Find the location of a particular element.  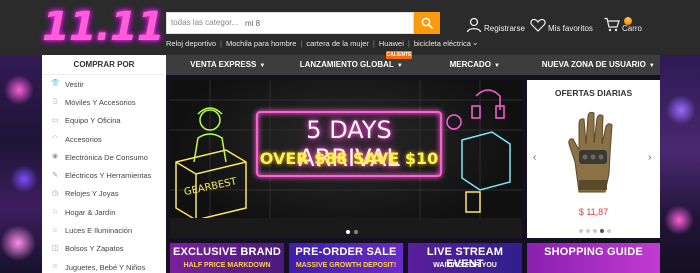

category-label: Juguetes, Bebé Y Niños is located at coordinates (105, 267).